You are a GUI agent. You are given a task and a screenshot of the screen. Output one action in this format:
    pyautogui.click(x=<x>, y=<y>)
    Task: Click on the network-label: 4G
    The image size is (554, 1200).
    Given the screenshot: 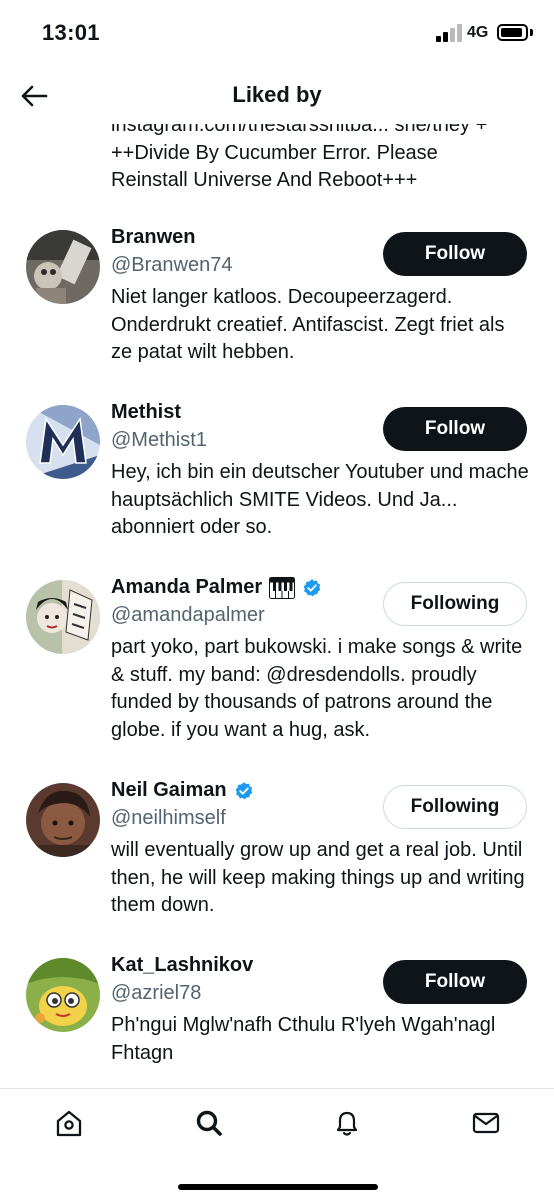 What is the action you would take?
    pyautogui.click(x=478, y=32)
    